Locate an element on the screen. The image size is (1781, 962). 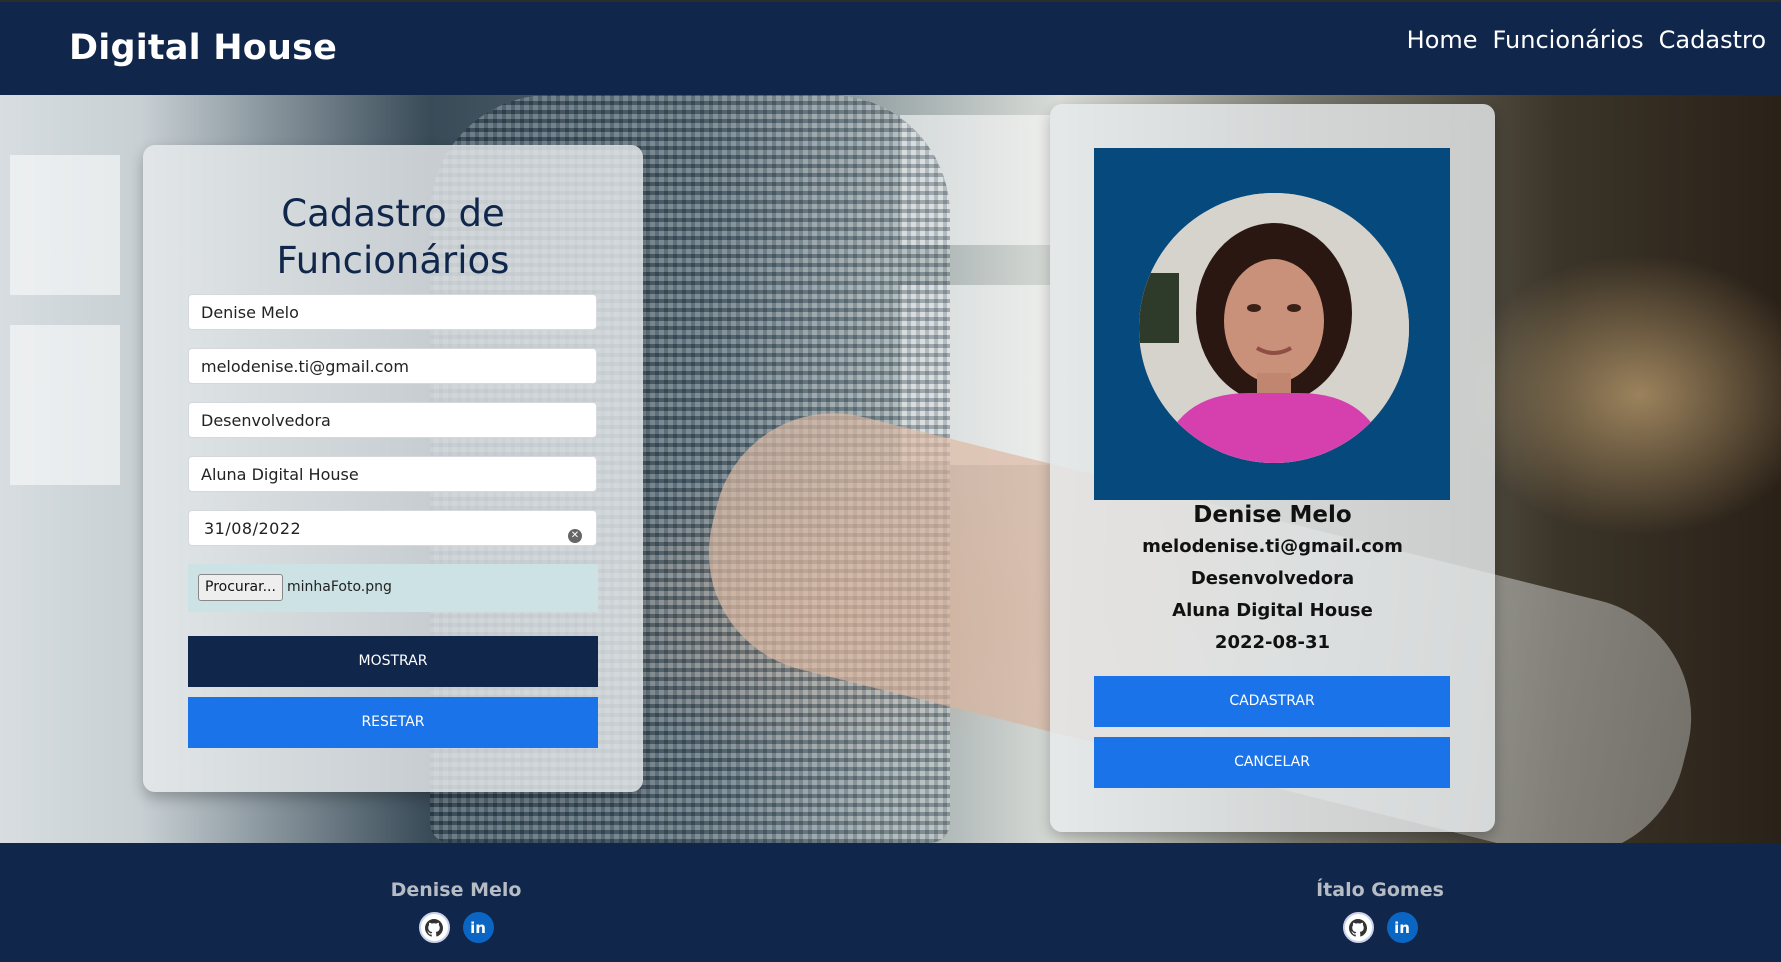
date-input is located at coordinates (392, 528).